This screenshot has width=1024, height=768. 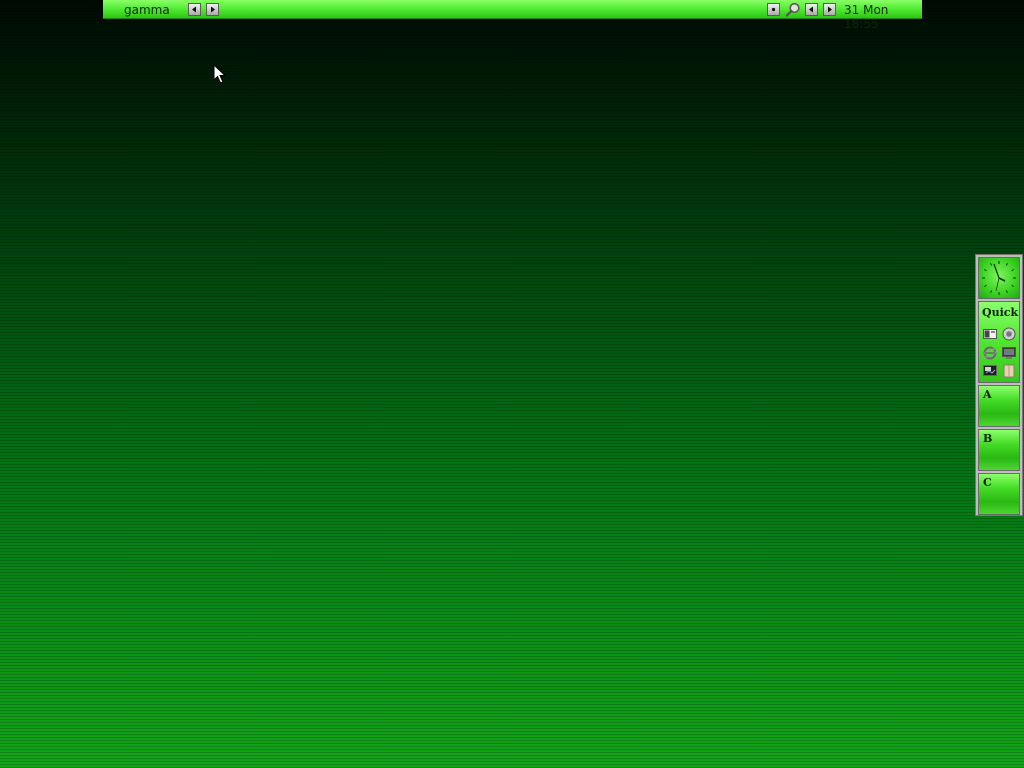 What do you see at coordinates (1009, 371) in the screenshot?
I see `folder-icon` at bounding box center [1009, 371].